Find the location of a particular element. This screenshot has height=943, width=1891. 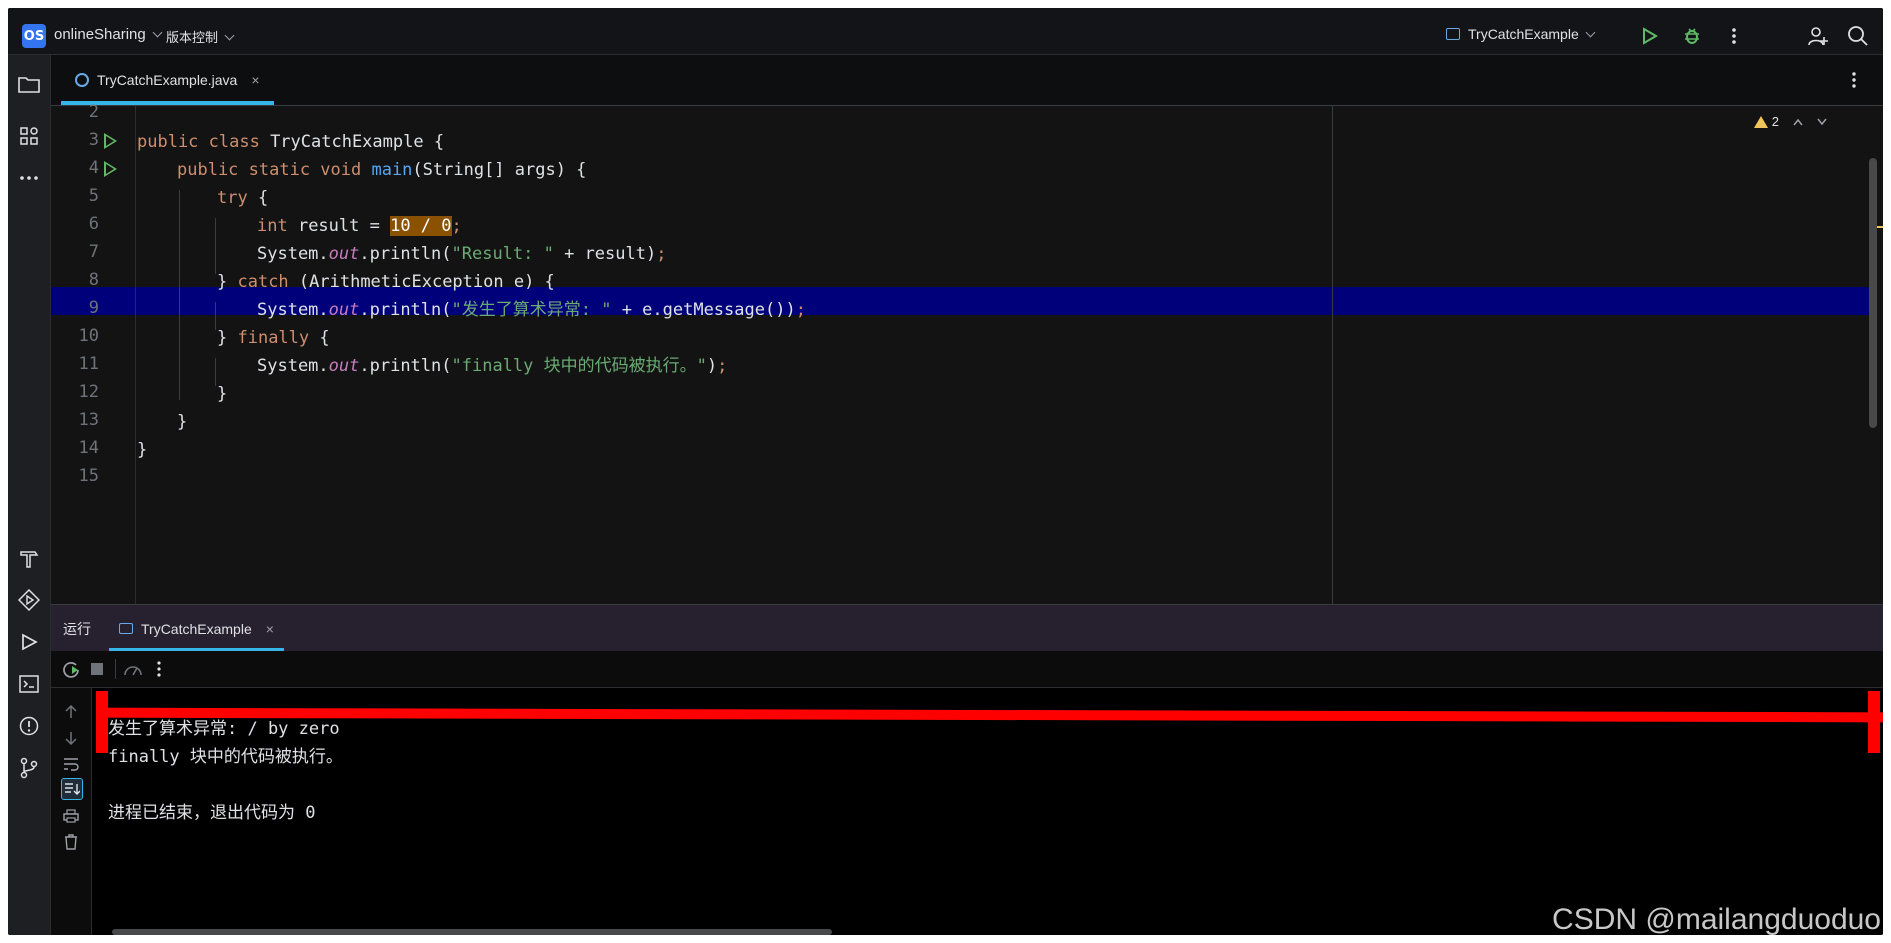

more-actions-button is located at coordinates (1734, 36).